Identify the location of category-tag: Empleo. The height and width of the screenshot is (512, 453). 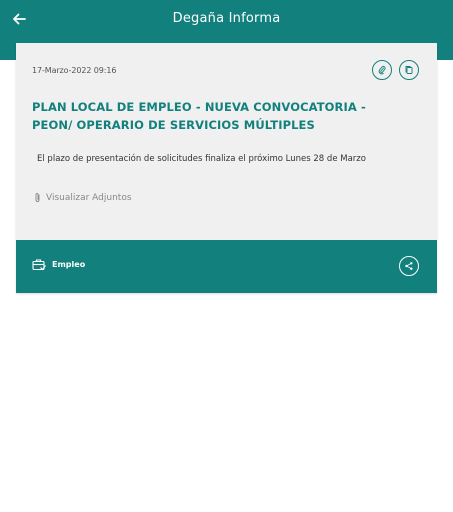
(58, 264).